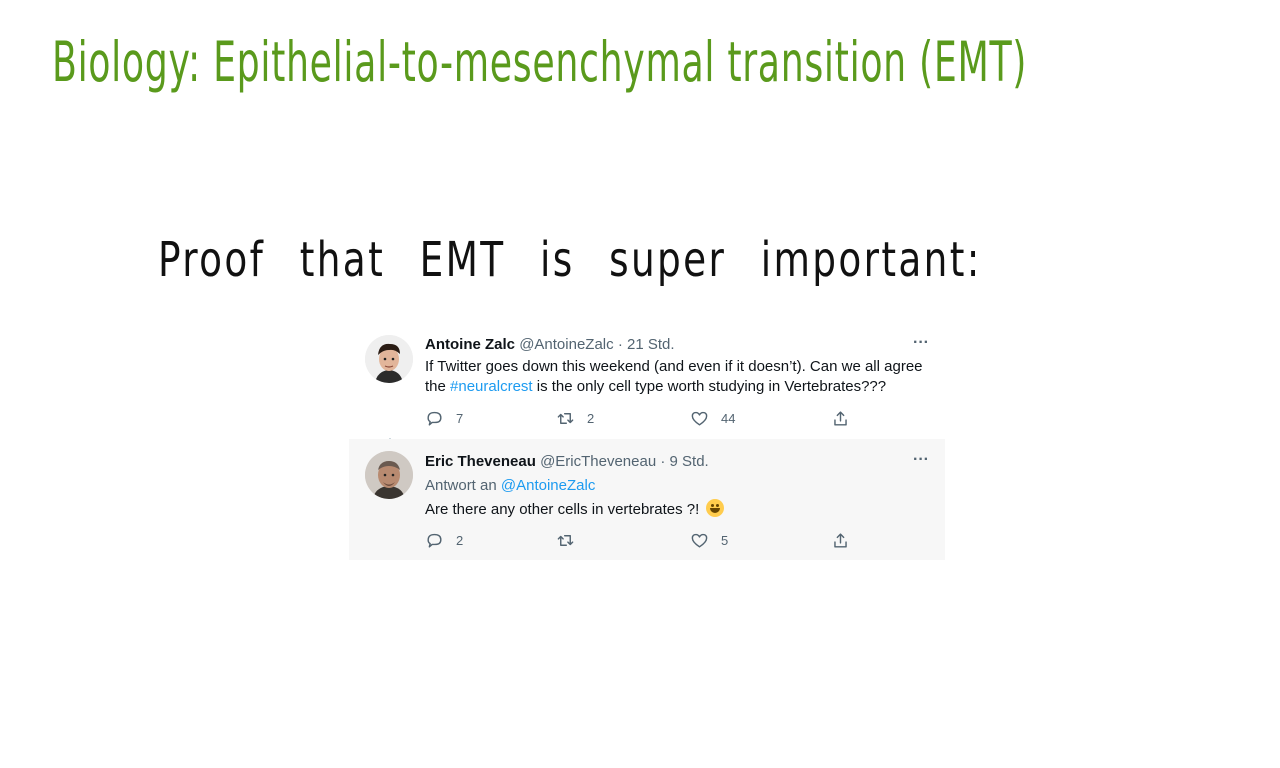 The height and width of the screenshot is (768, 1280). I want to click on replying-to: Antwort an @AntoineZalc, so click(677, 486).